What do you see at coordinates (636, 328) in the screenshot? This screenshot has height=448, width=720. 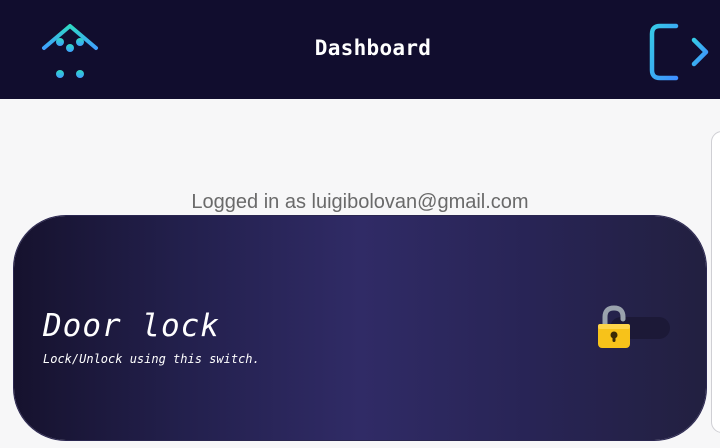 I see `door-lock-switch` at bounding box center [636, 328].